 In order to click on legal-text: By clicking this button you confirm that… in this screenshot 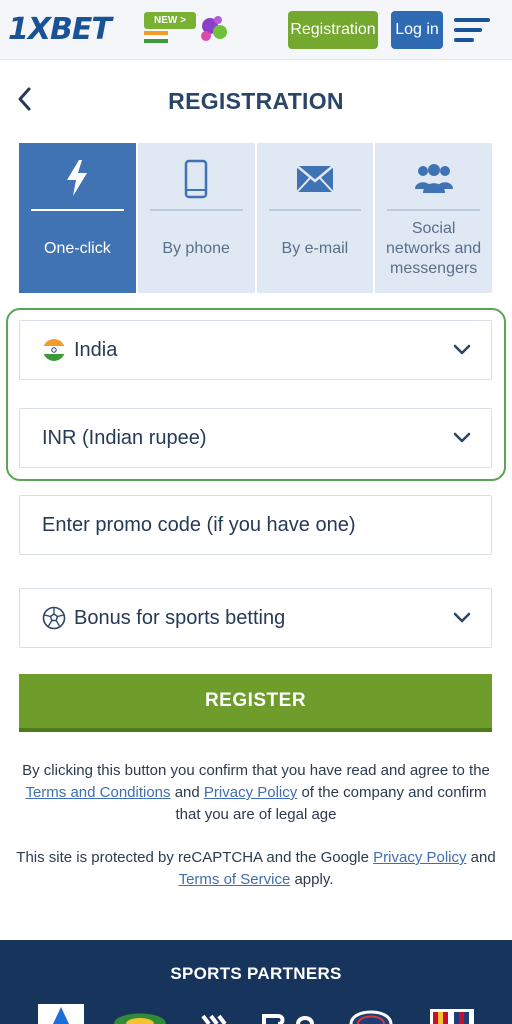, I will do `click(256, 770)`.